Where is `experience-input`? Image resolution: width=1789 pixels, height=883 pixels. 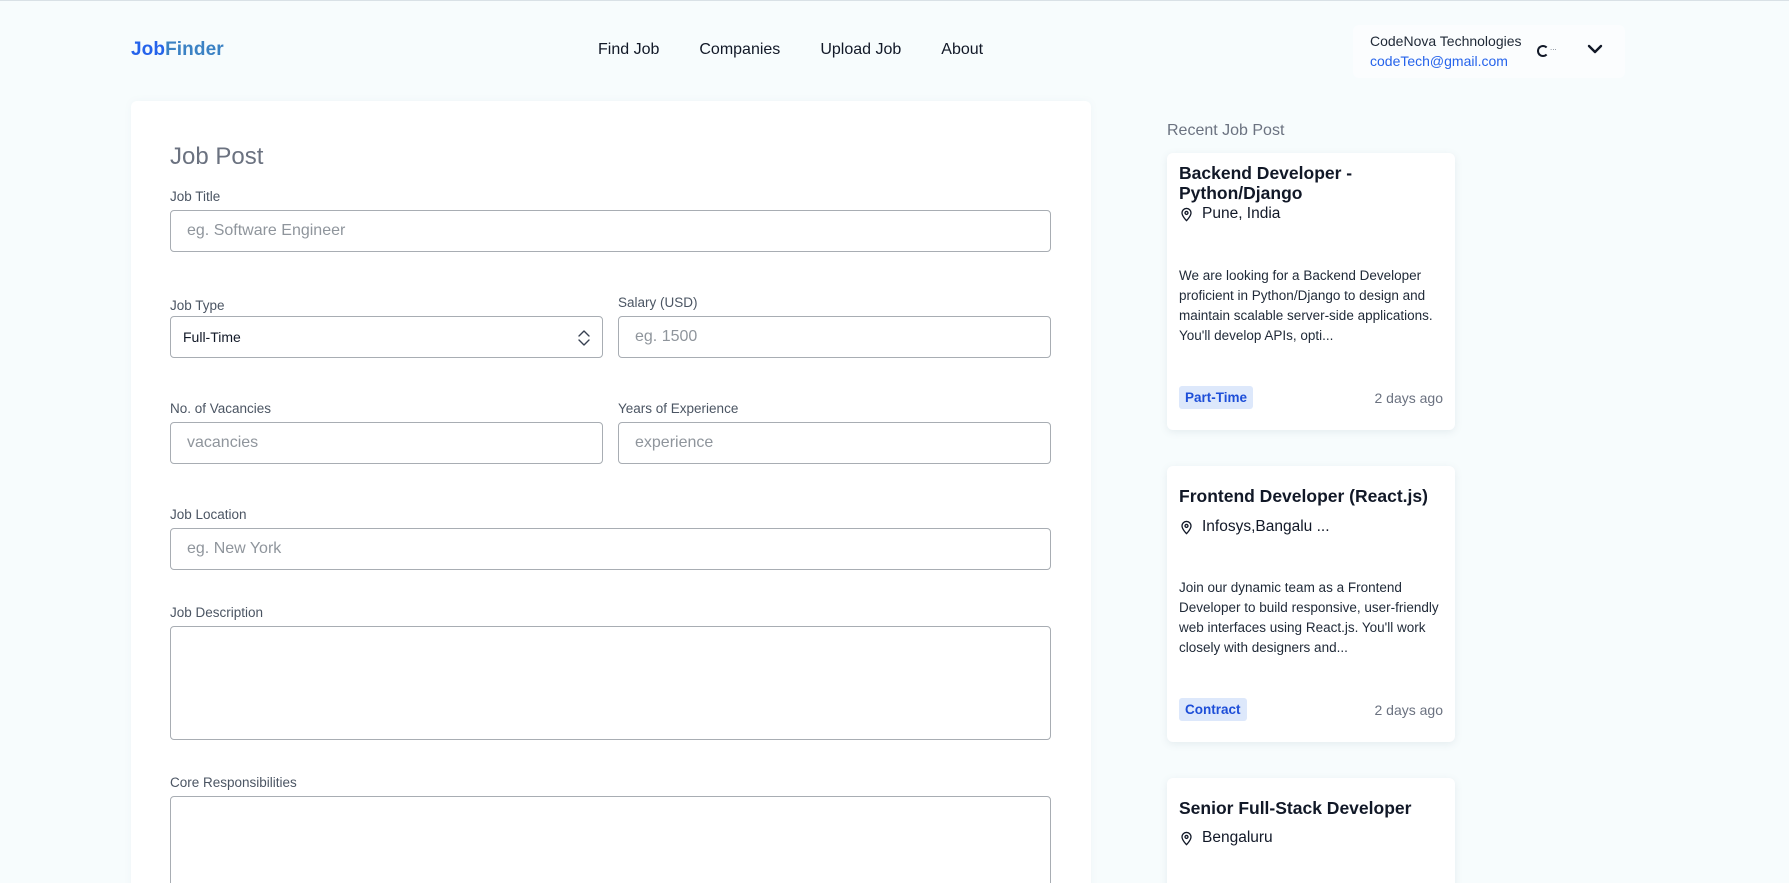
experience-input is located at coordinates (834, 443).